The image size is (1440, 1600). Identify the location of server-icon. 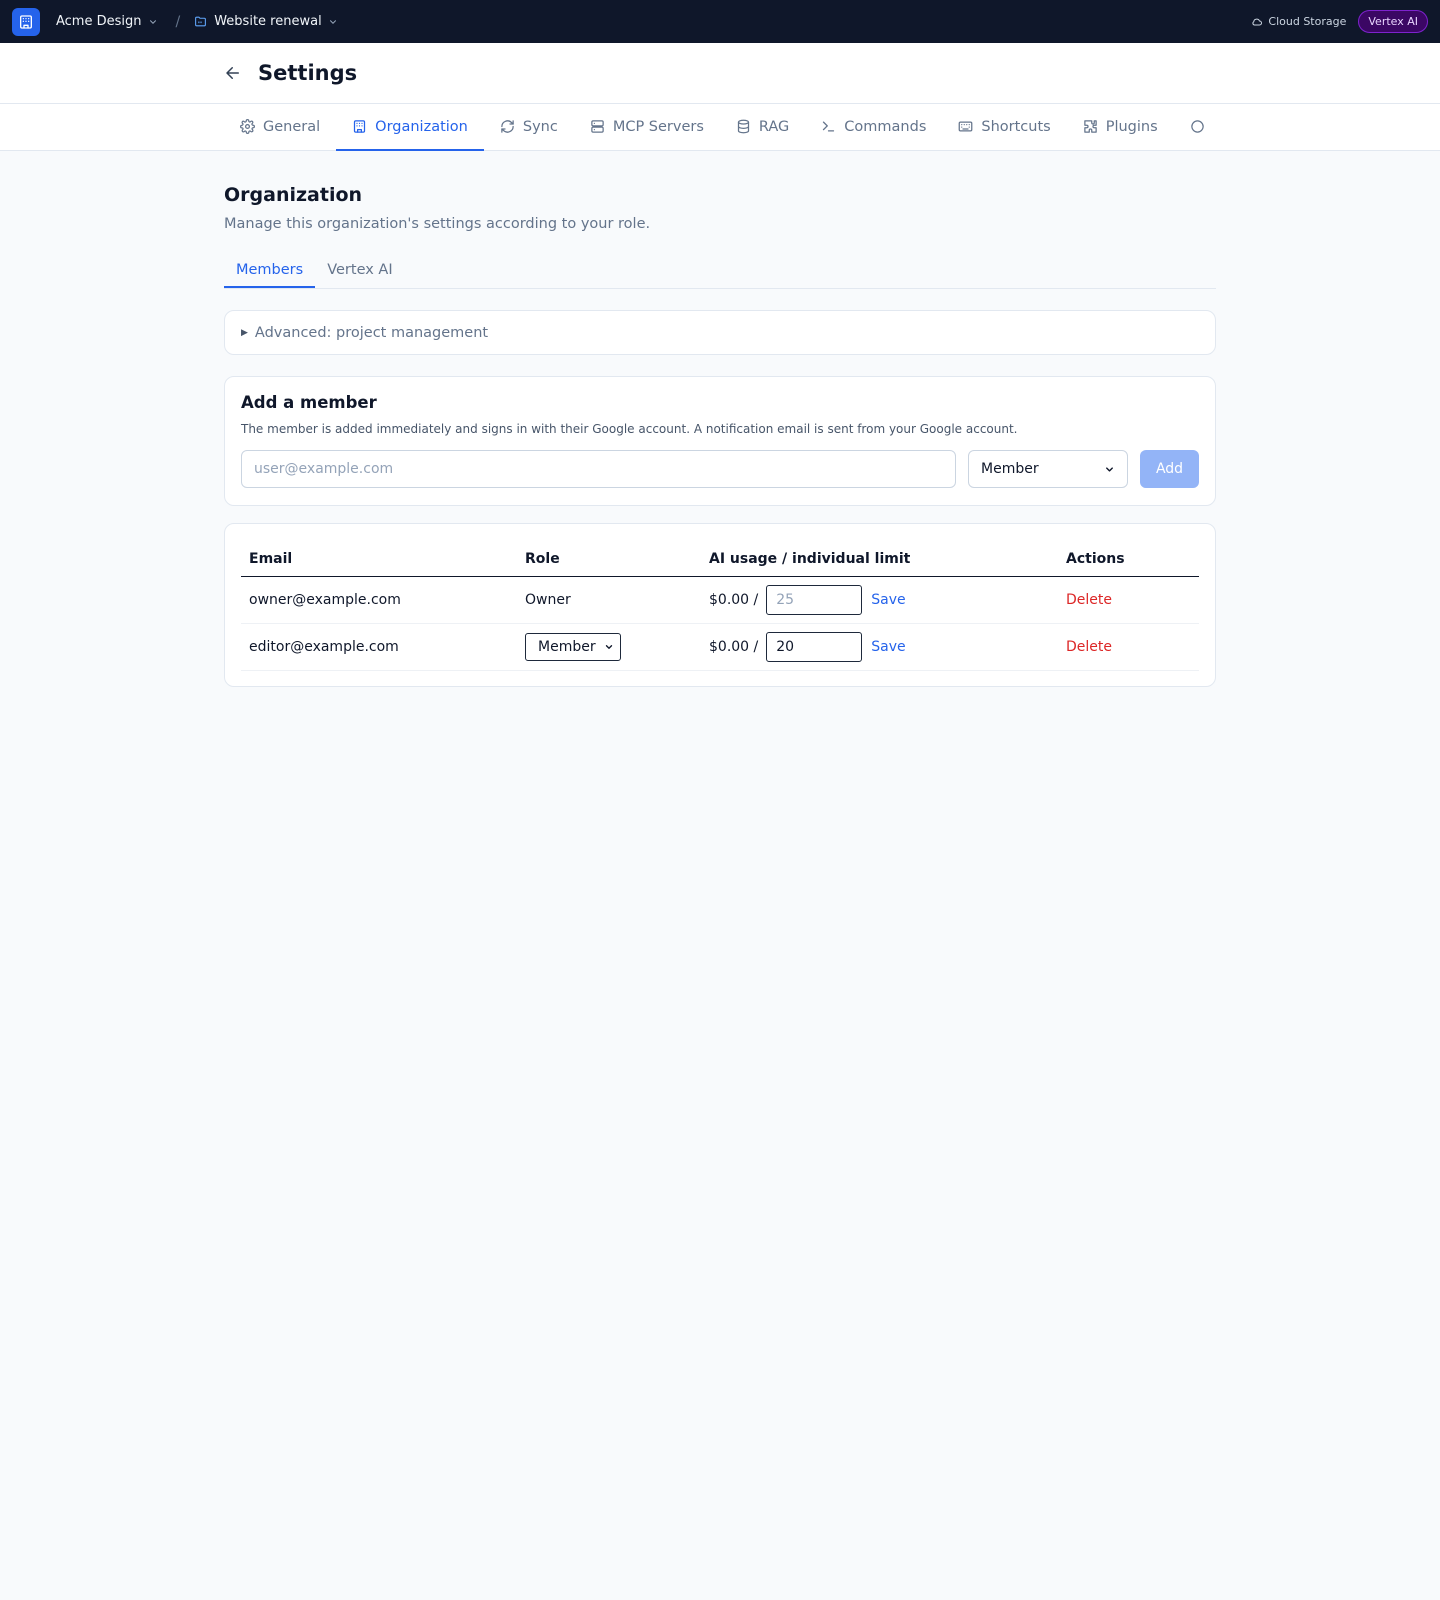
(597, 126).